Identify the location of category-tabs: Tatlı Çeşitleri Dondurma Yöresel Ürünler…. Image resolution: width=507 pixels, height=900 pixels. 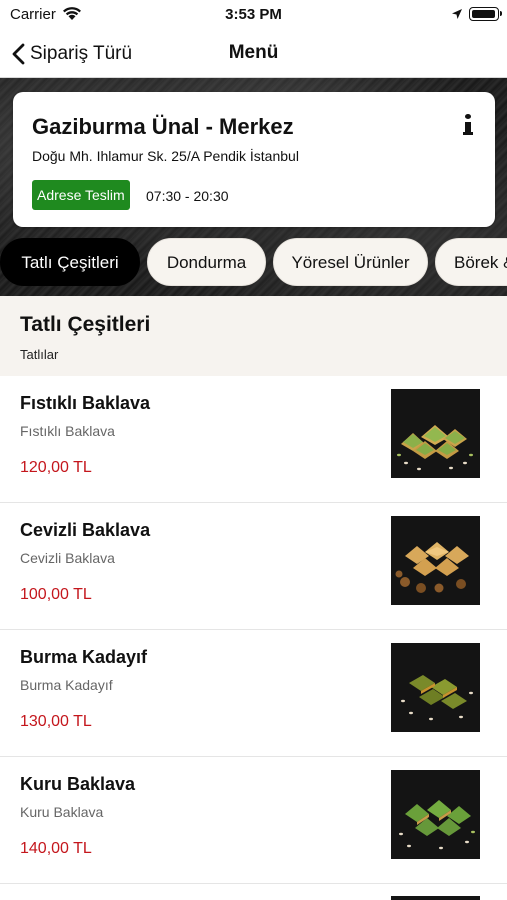
(253, 262).